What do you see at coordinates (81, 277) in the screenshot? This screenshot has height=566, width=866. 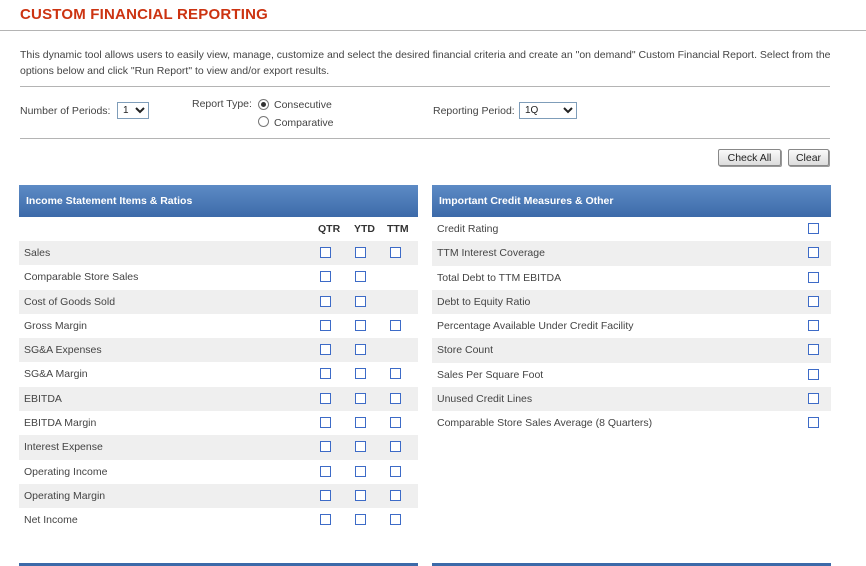 I see `income-row-label: Comparable Store Sales` at bounding box center [81, 277].